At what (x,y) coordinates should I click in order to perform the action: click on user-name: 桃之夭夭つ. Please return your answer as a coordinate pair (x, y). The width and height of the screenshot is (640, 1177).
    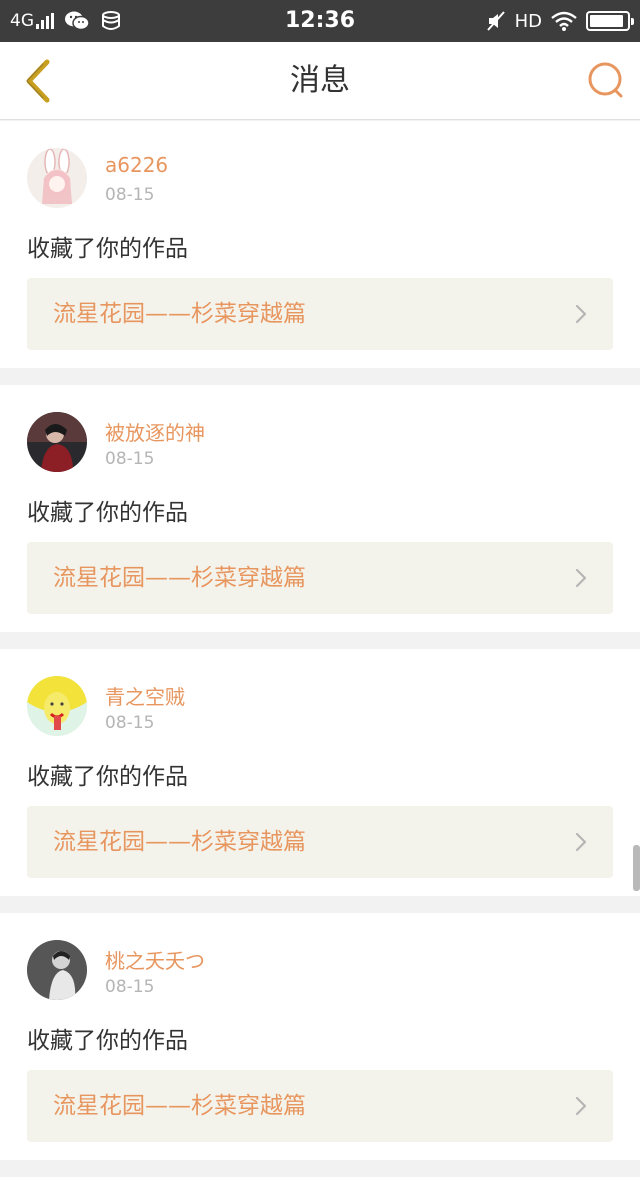
    Looking at the image, I should click on (155, 959).